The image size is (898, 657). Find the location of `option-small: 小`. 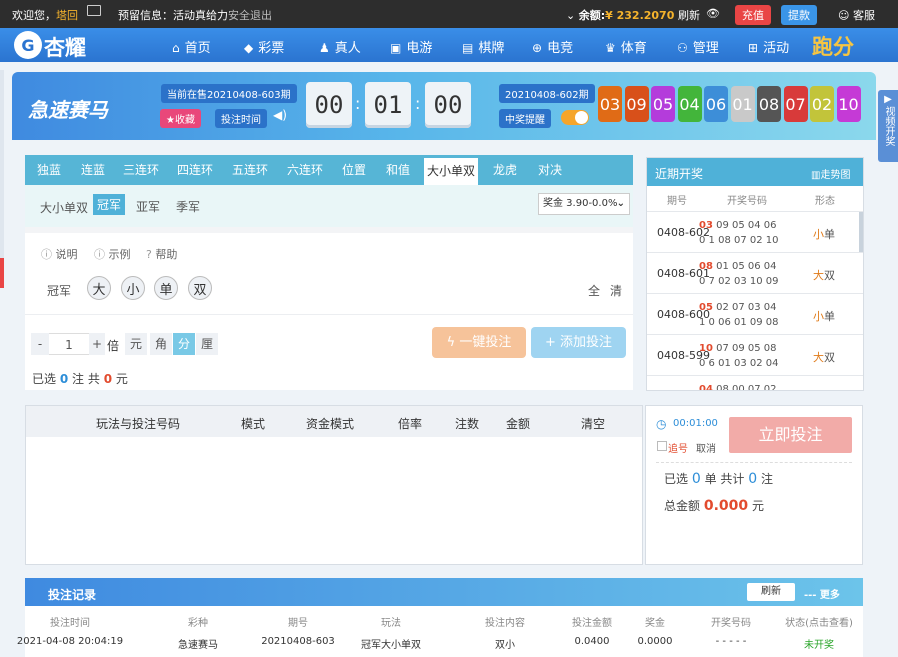

option-small: 小 is located at coordinates (133, 288).